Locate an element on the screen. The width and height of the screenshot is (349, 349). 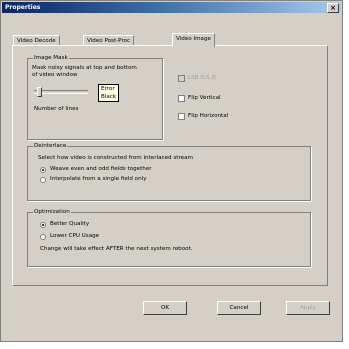
better-quality-radio is located at coordinates (43, 225).